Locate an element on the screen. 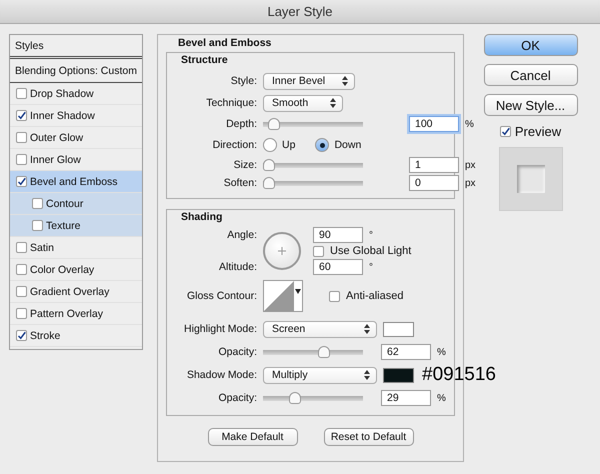 The image size is (600, 474). dialog-button: Reset to Default is located at coordinates (369, 437).